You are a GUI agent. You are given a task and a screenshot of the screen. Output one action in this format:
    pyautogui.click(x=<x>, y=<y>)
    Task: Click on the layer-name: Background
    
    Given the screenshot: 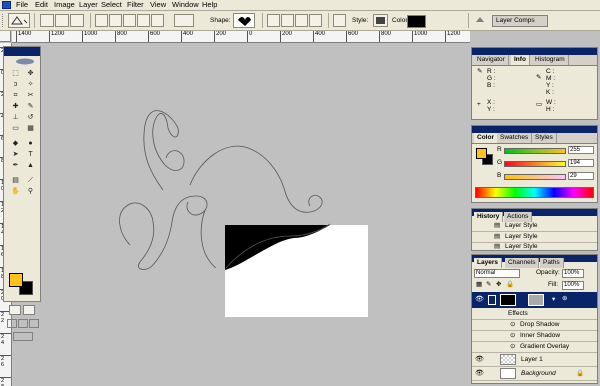 What is the action you would take?
    pyautogui.click(x=538, y=373)
    